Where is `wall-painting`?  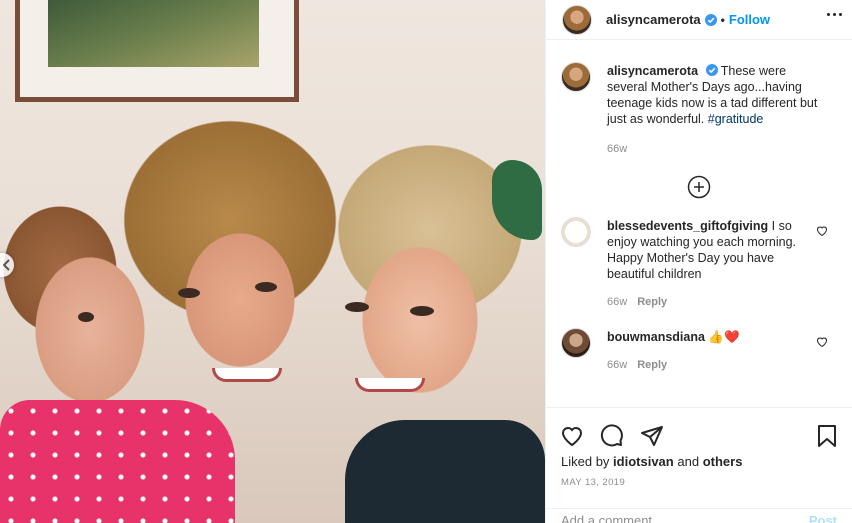
wall-painting is located at coordinates (157, 51).